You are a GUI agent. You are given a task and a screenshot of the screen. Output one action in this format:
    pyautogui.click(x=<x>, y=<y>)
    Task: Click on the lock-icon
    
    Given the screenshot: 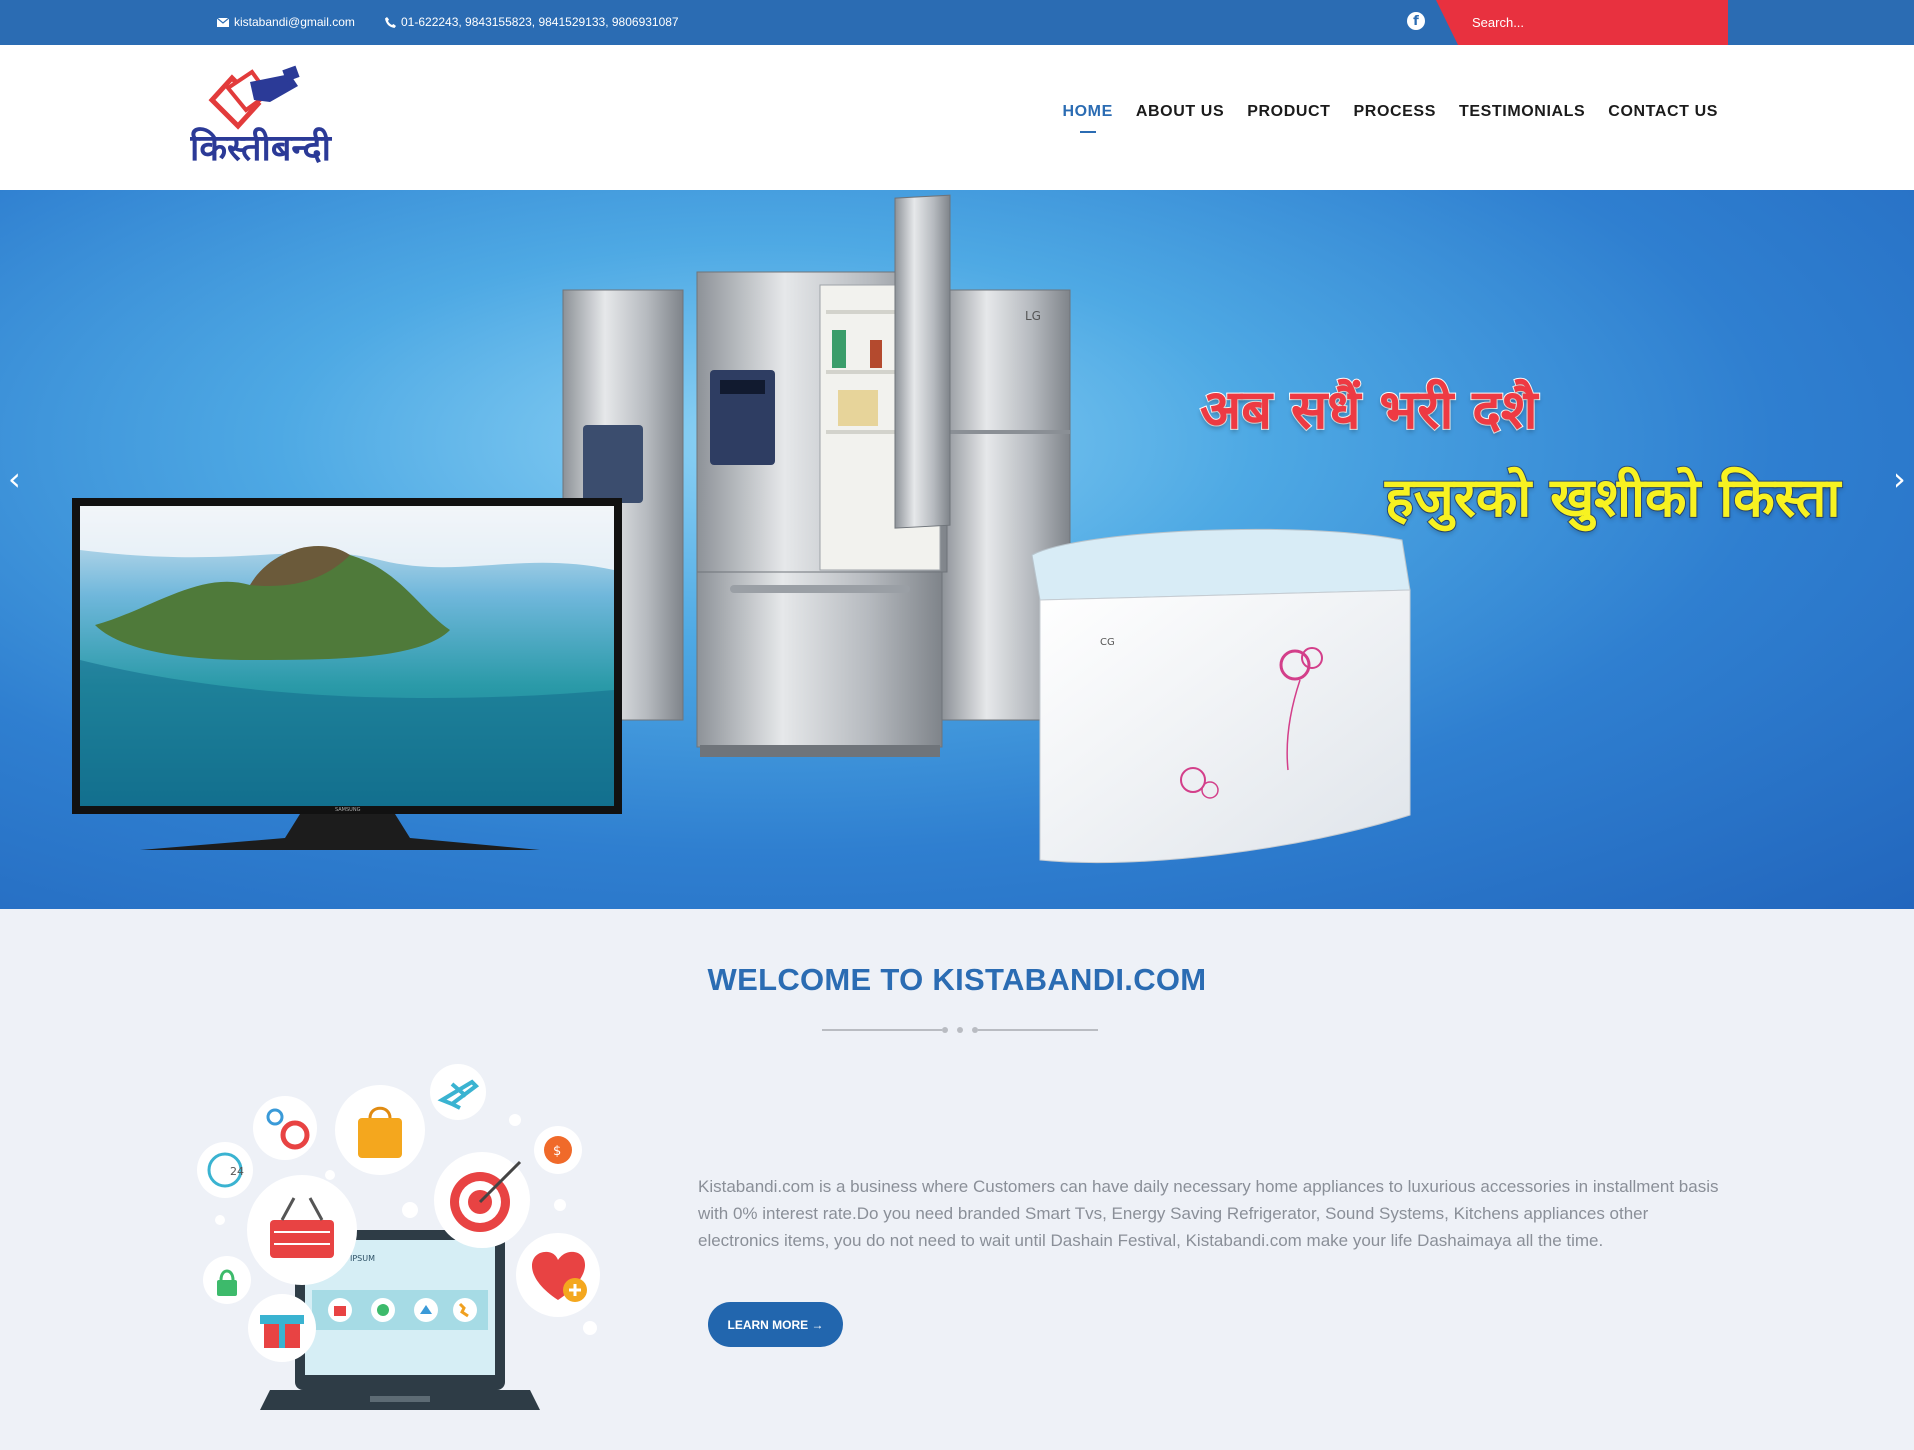 What is the action you would take?
    pyautogui.click(x=227, y=1280)
    